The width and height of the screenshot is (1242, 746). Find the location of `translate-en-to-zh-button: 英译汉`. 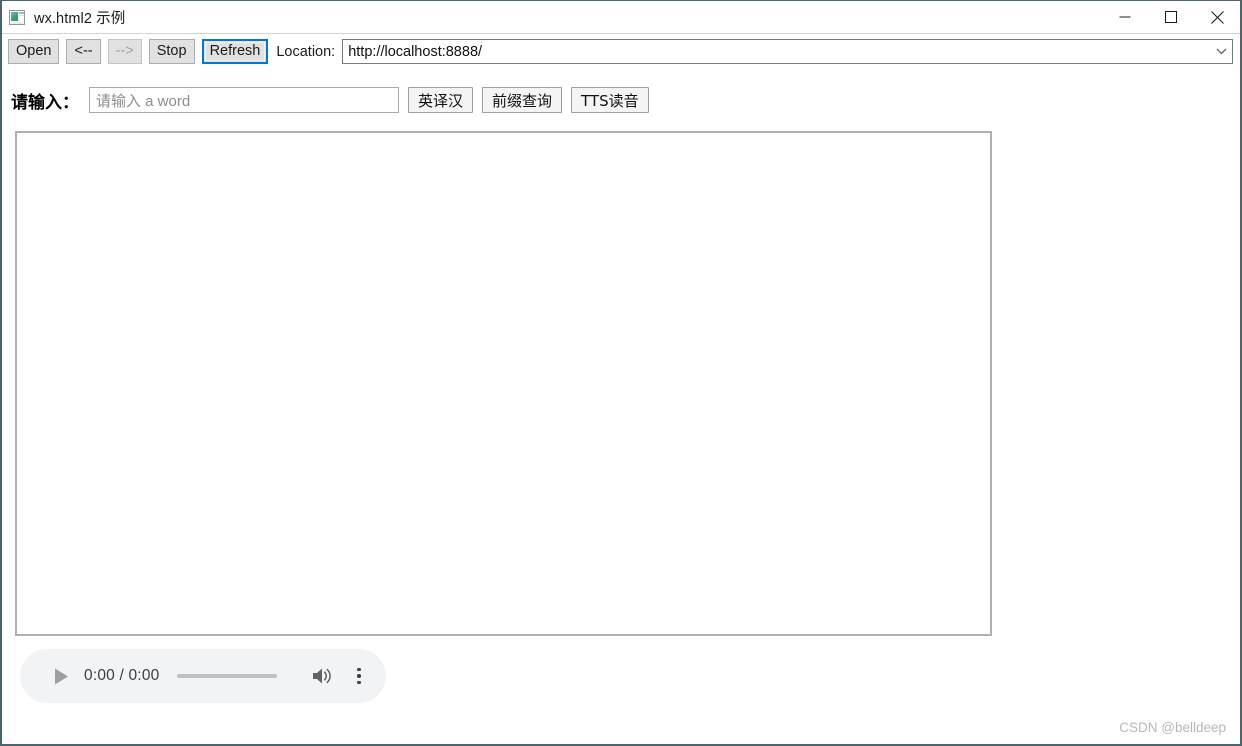

translate-en-to-zh-button: 英译汉 is located at coordinates (441, 100).